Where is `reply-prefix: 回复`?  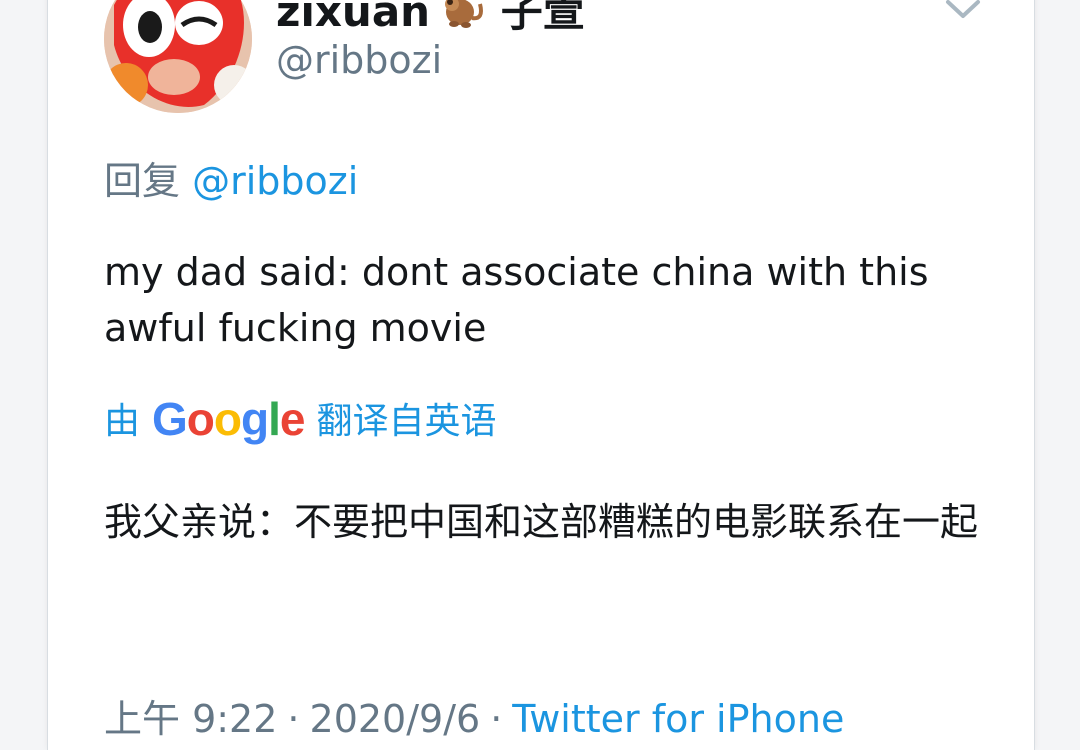 reply-prefix: 回复 is located at coordinates (142, 181).